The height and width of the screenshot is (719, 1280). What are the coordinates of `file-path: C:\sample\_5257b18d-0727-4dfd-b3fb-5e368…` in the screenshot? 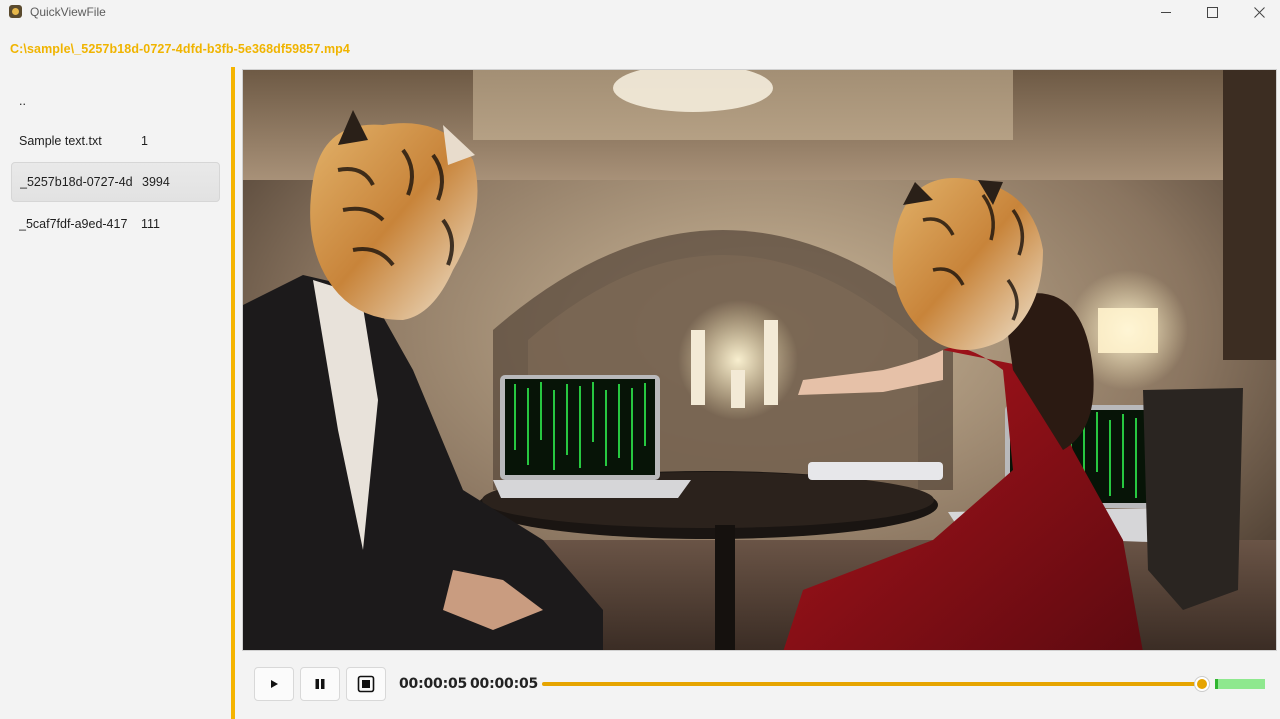 It's located at (180, 49).